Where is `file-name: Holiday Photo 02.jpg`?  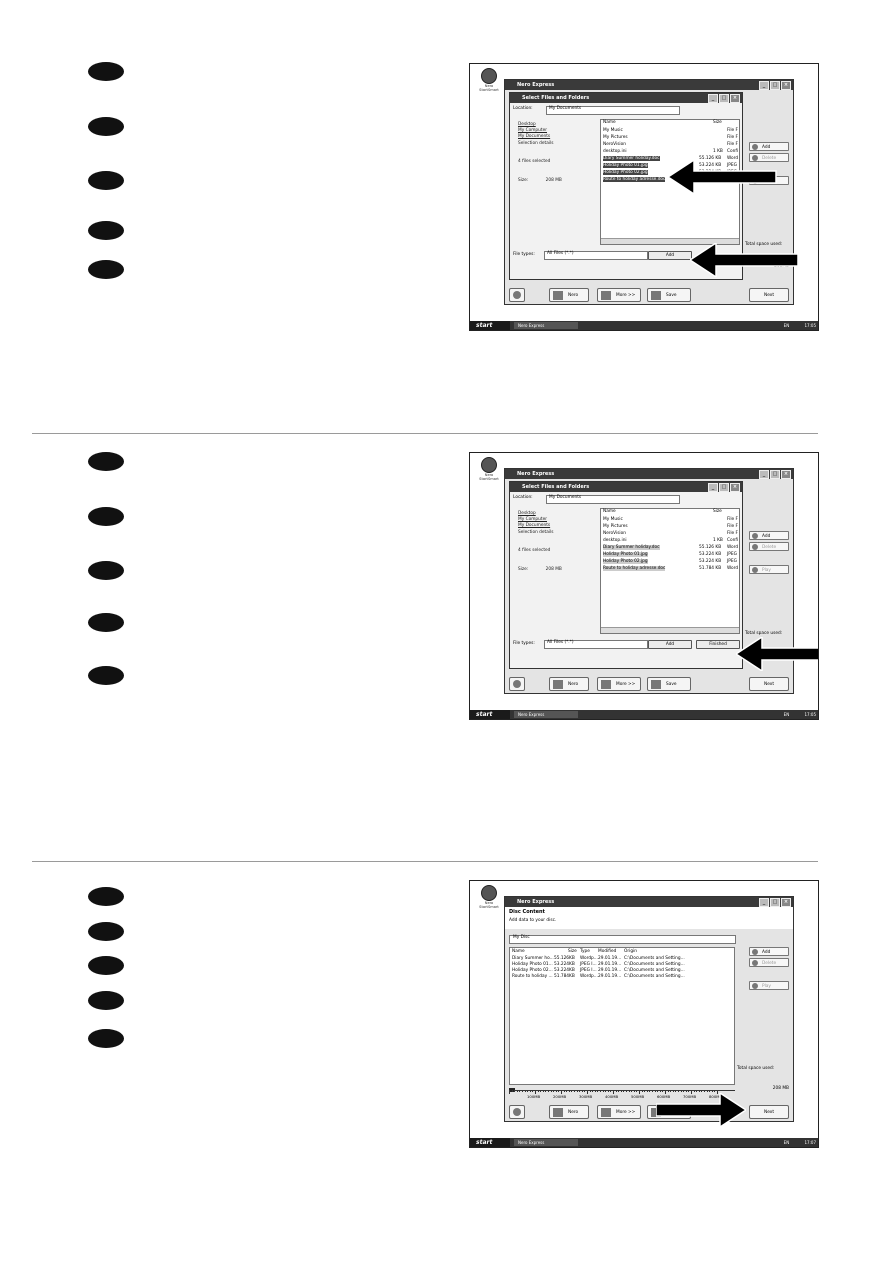 file-name: Holiday Photo 02.jpg is located at coordinates (625, 172).